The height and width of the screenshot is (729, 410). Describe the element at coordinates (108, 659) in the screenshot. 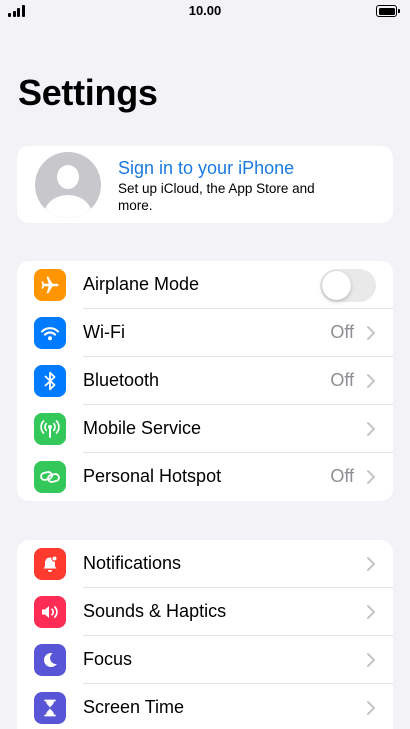

I see `row-label: Focus` at that location.